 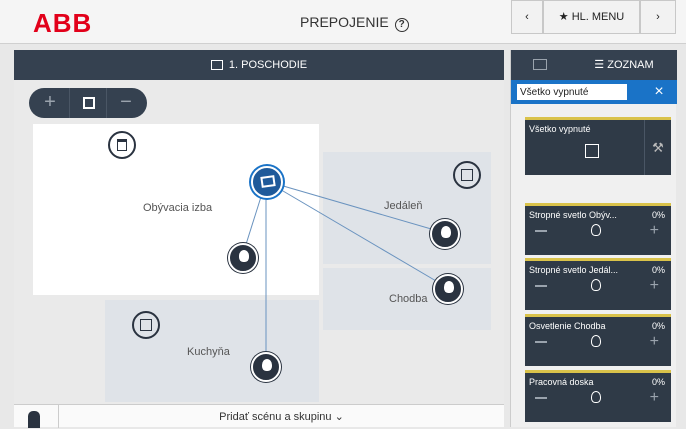 What do you see at coordinates (408, 299) in the screenshot?
I see `room-label-chodba: Chodba` at bounding box center [408, 299].